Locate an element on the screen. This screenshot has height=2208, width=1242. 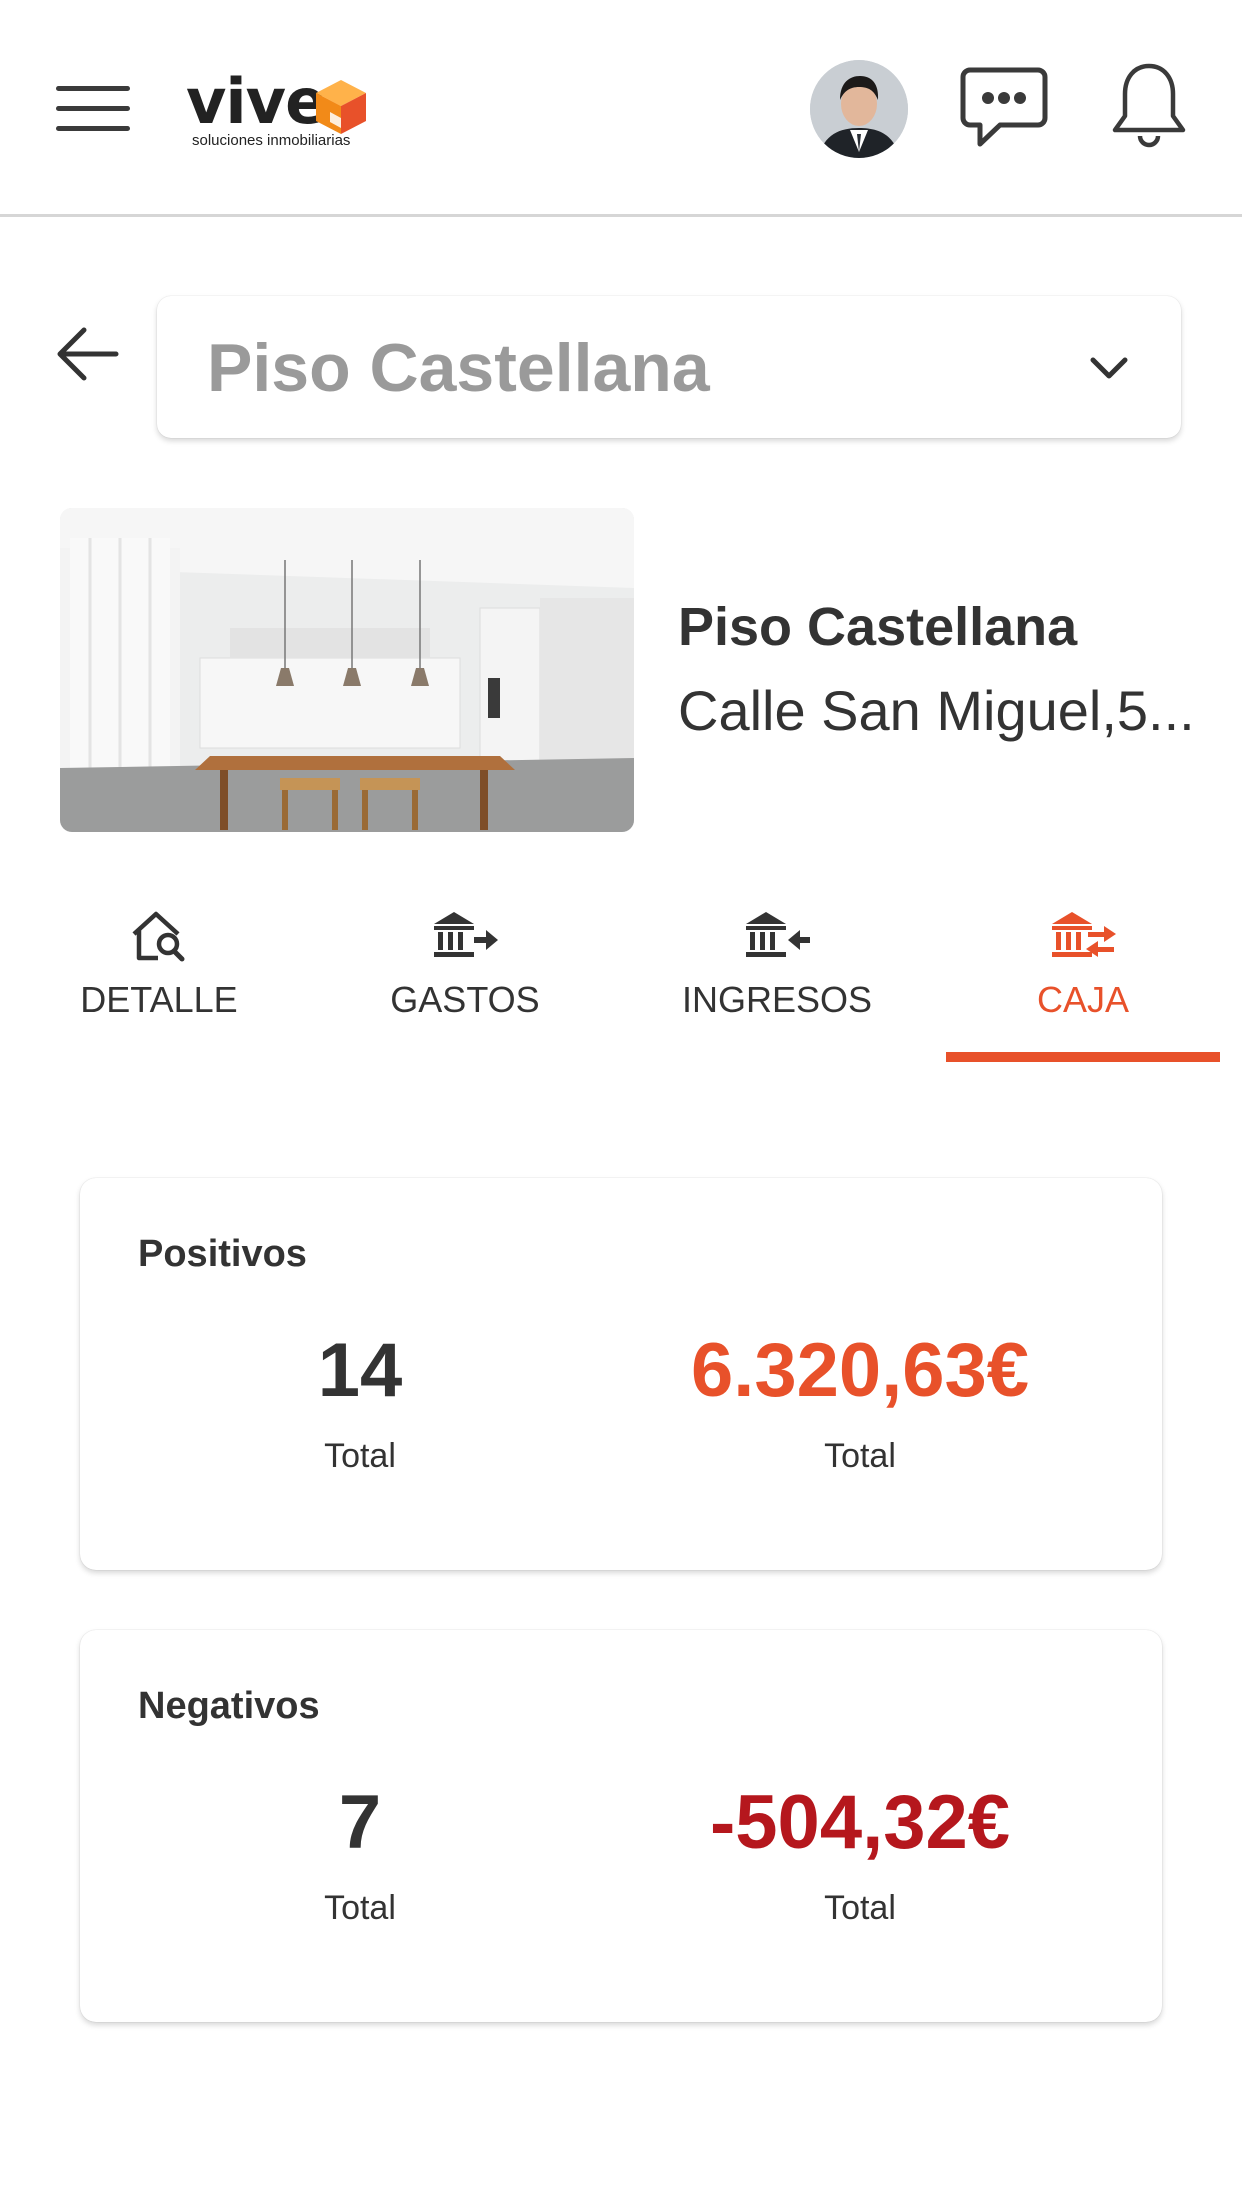
avatar is located at coordinates (859, 109).